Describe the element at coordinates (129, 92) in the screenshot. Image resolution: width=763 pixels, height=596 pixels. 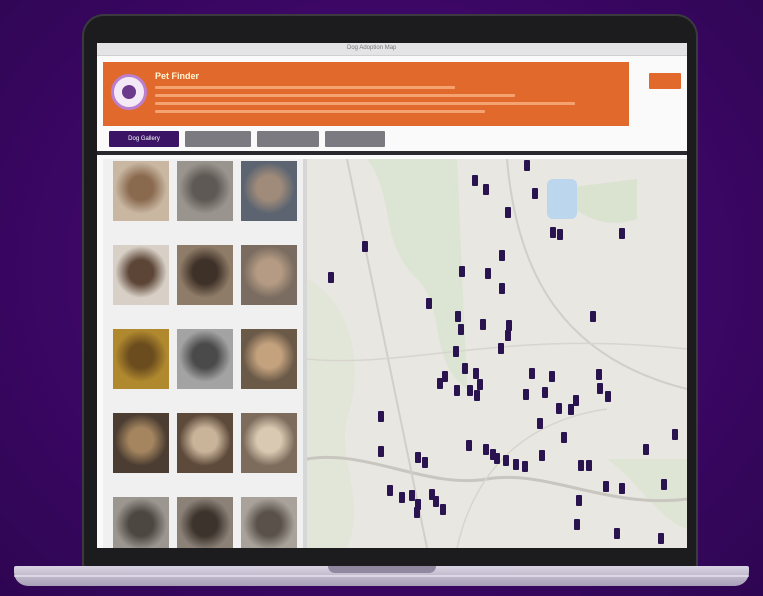
I see `app-logo-icon` at that location.